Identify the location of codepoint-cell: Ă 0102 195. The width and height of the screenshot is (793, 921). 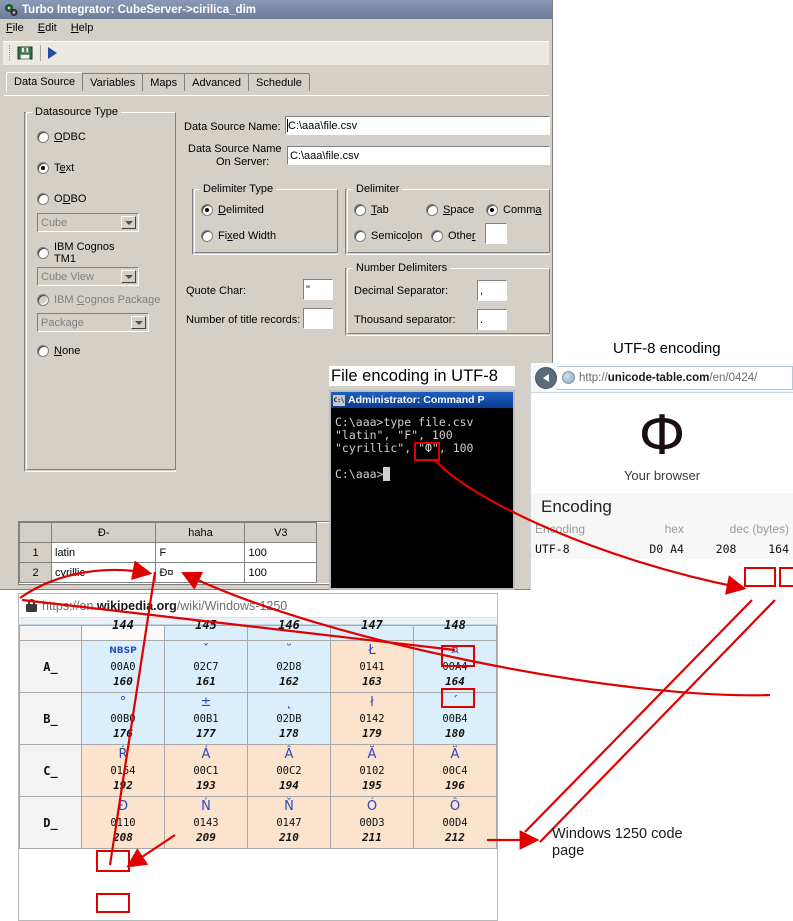
(372, 770).